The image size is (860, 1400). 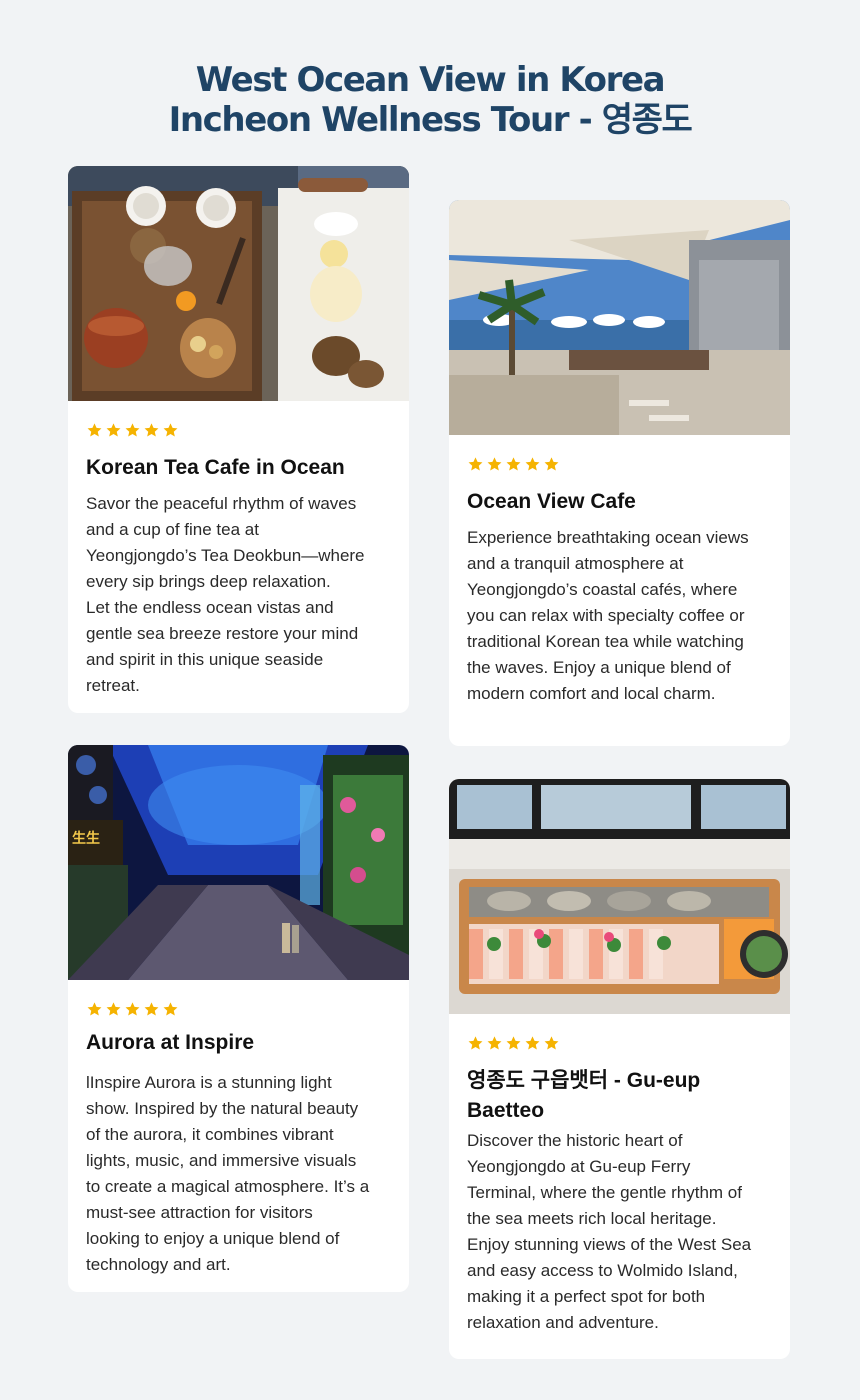 What do you see at coordinates (238, 283) in the screenshot?
I see `tea-set-photo` at bounding box center [238, 283].